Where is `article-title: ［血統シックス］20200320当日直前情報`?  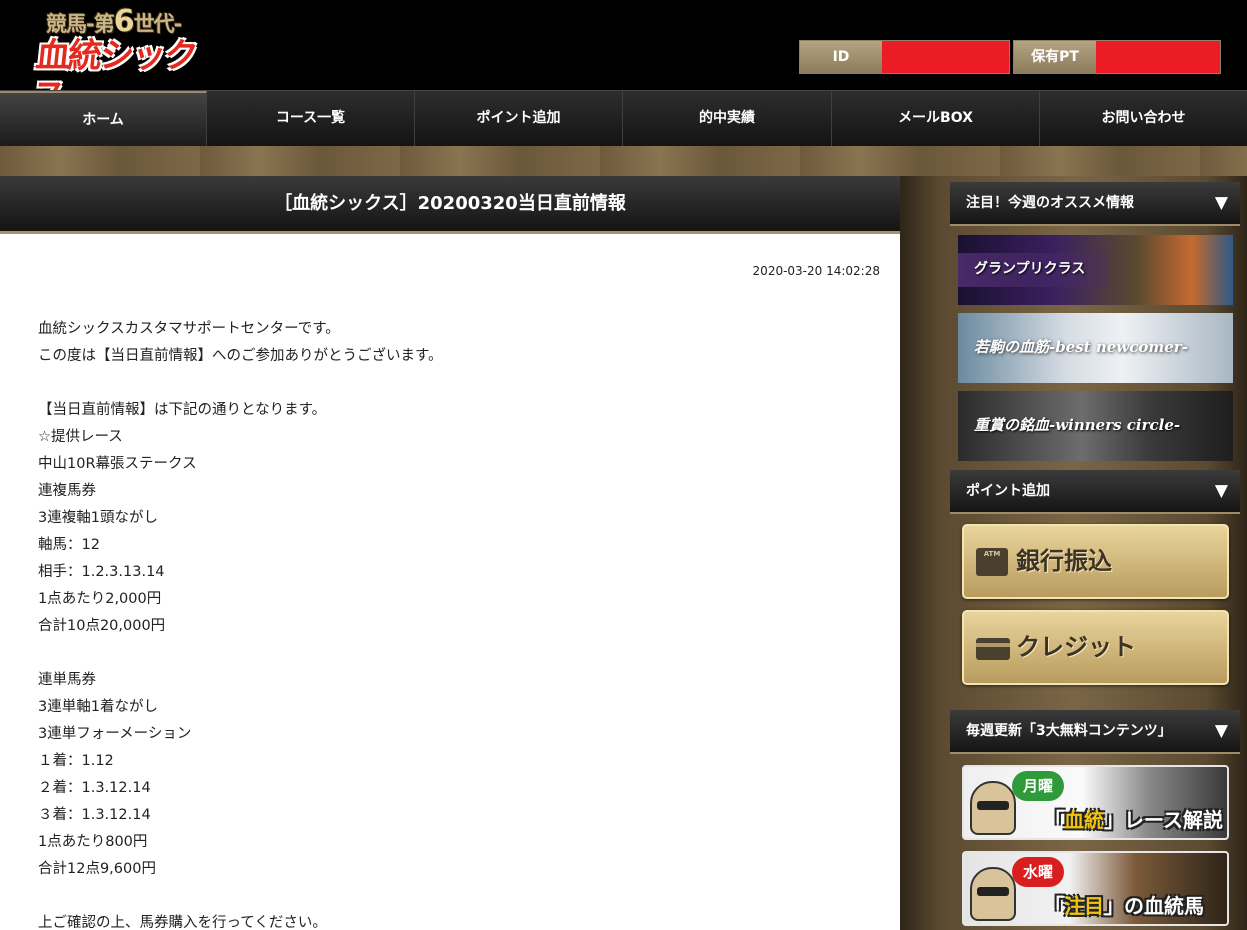
article-title: ［血統シックス］20200320当日直前情報 is located at coordinates (450, 203).